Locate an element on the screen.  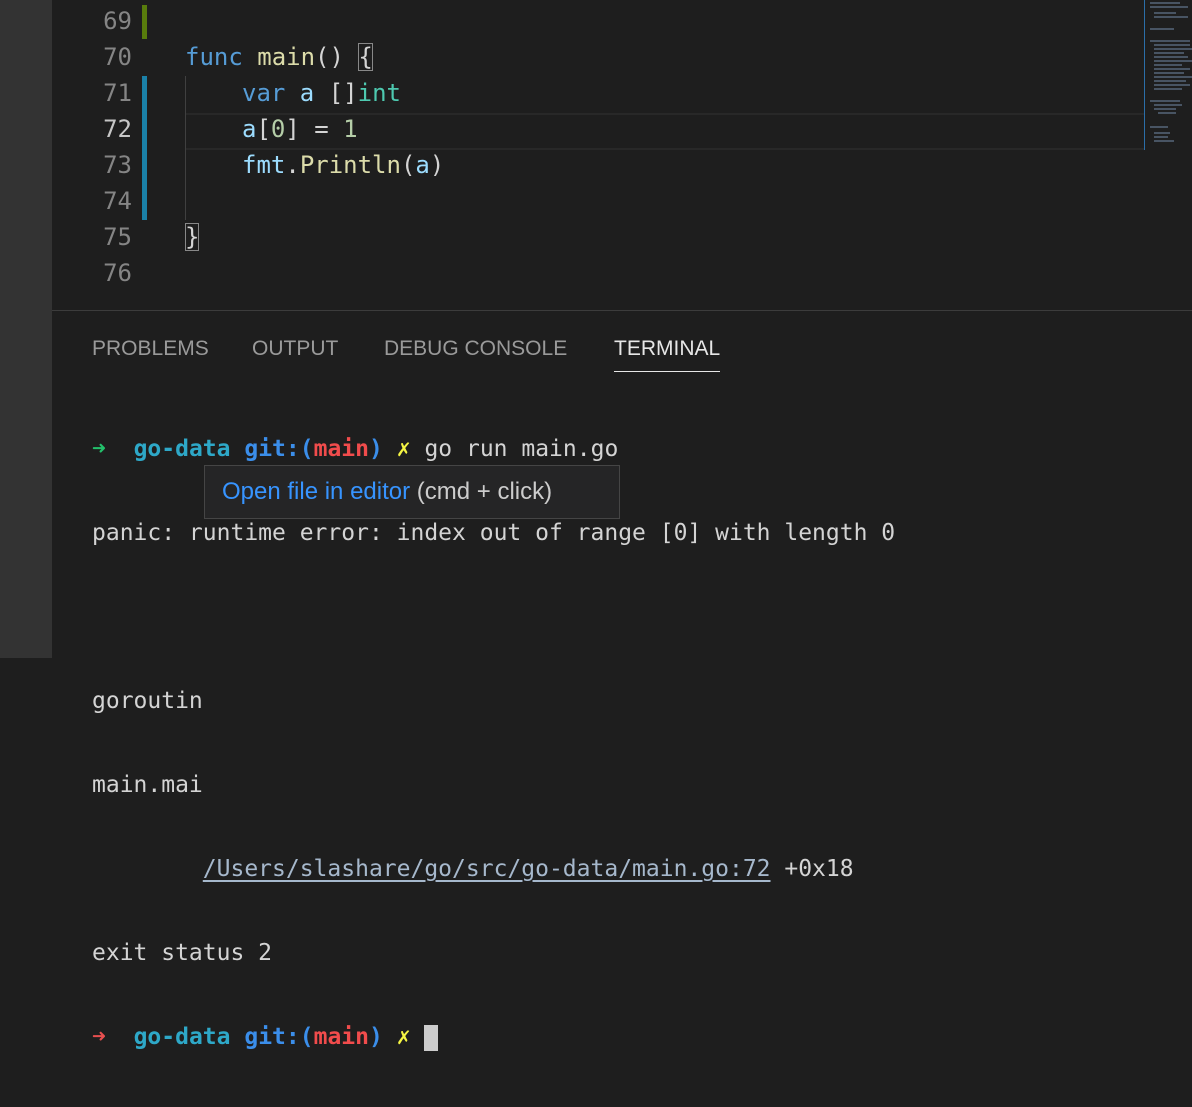
code-line-74: 74 is located at coordinates (622, 201).